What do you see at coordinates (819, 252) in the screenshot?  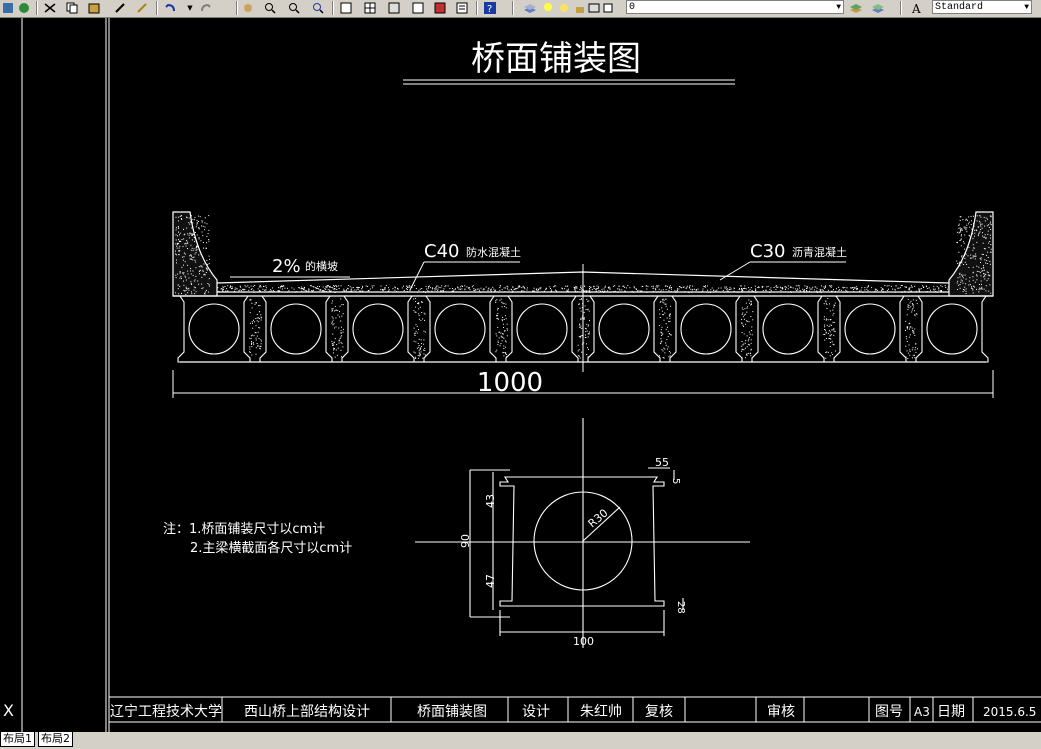 I see `c30-label-suffix: 沥青混凝土` at bounding box center [819, 252].